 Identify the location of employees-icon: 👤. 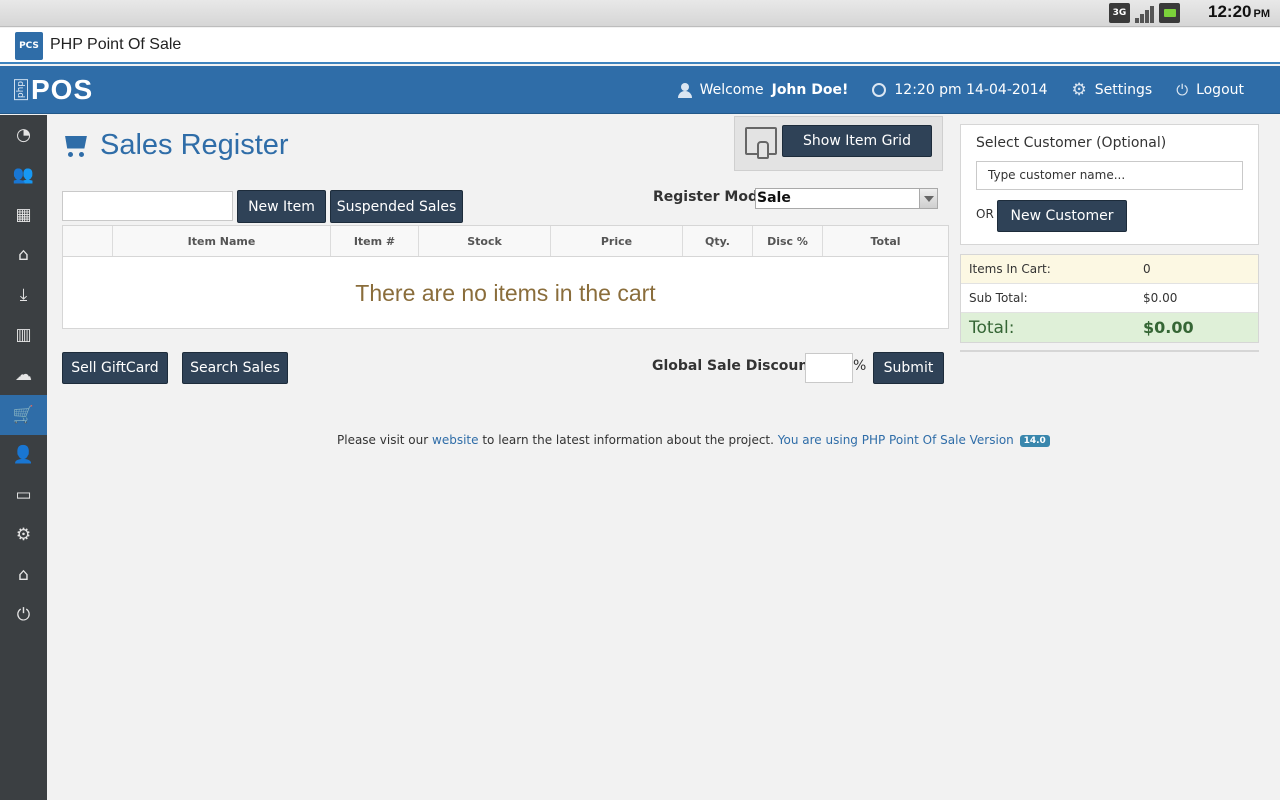
(23, 455).